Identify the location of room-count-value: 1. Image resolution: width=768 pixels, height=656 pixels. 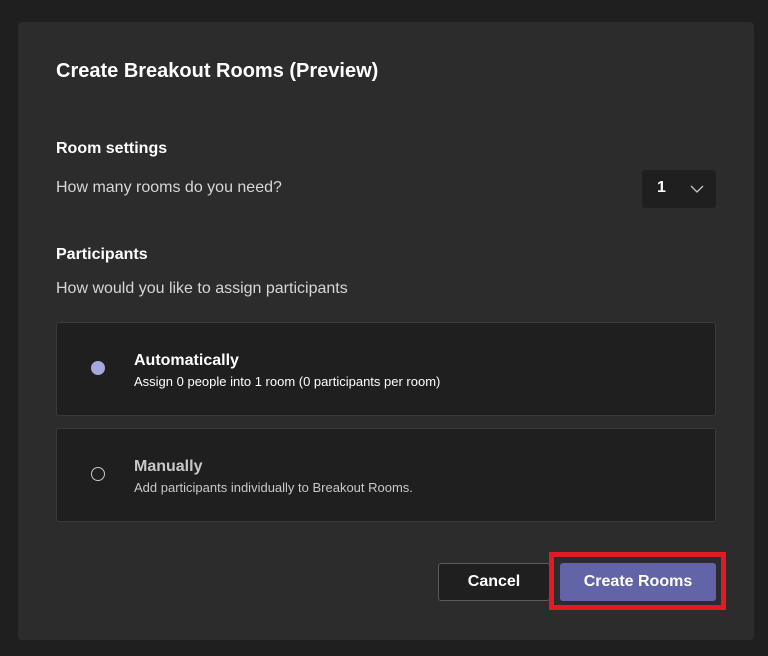
(661, 187).